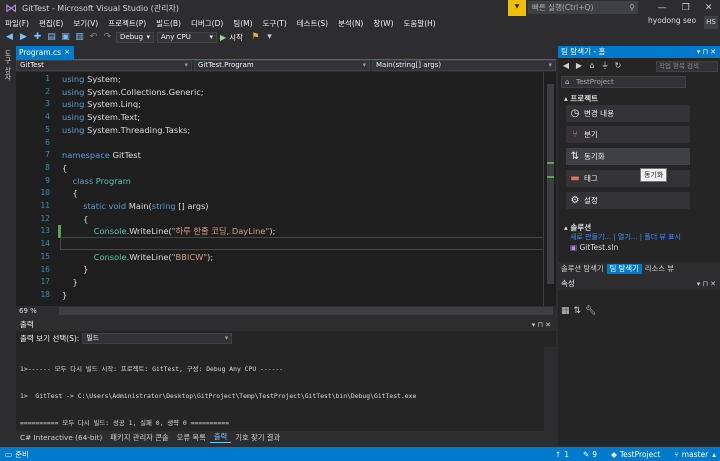 The width and height of the screenshot is (720, 461). I want to click on code-line: static void Main(string [] args), so click(168, 206).